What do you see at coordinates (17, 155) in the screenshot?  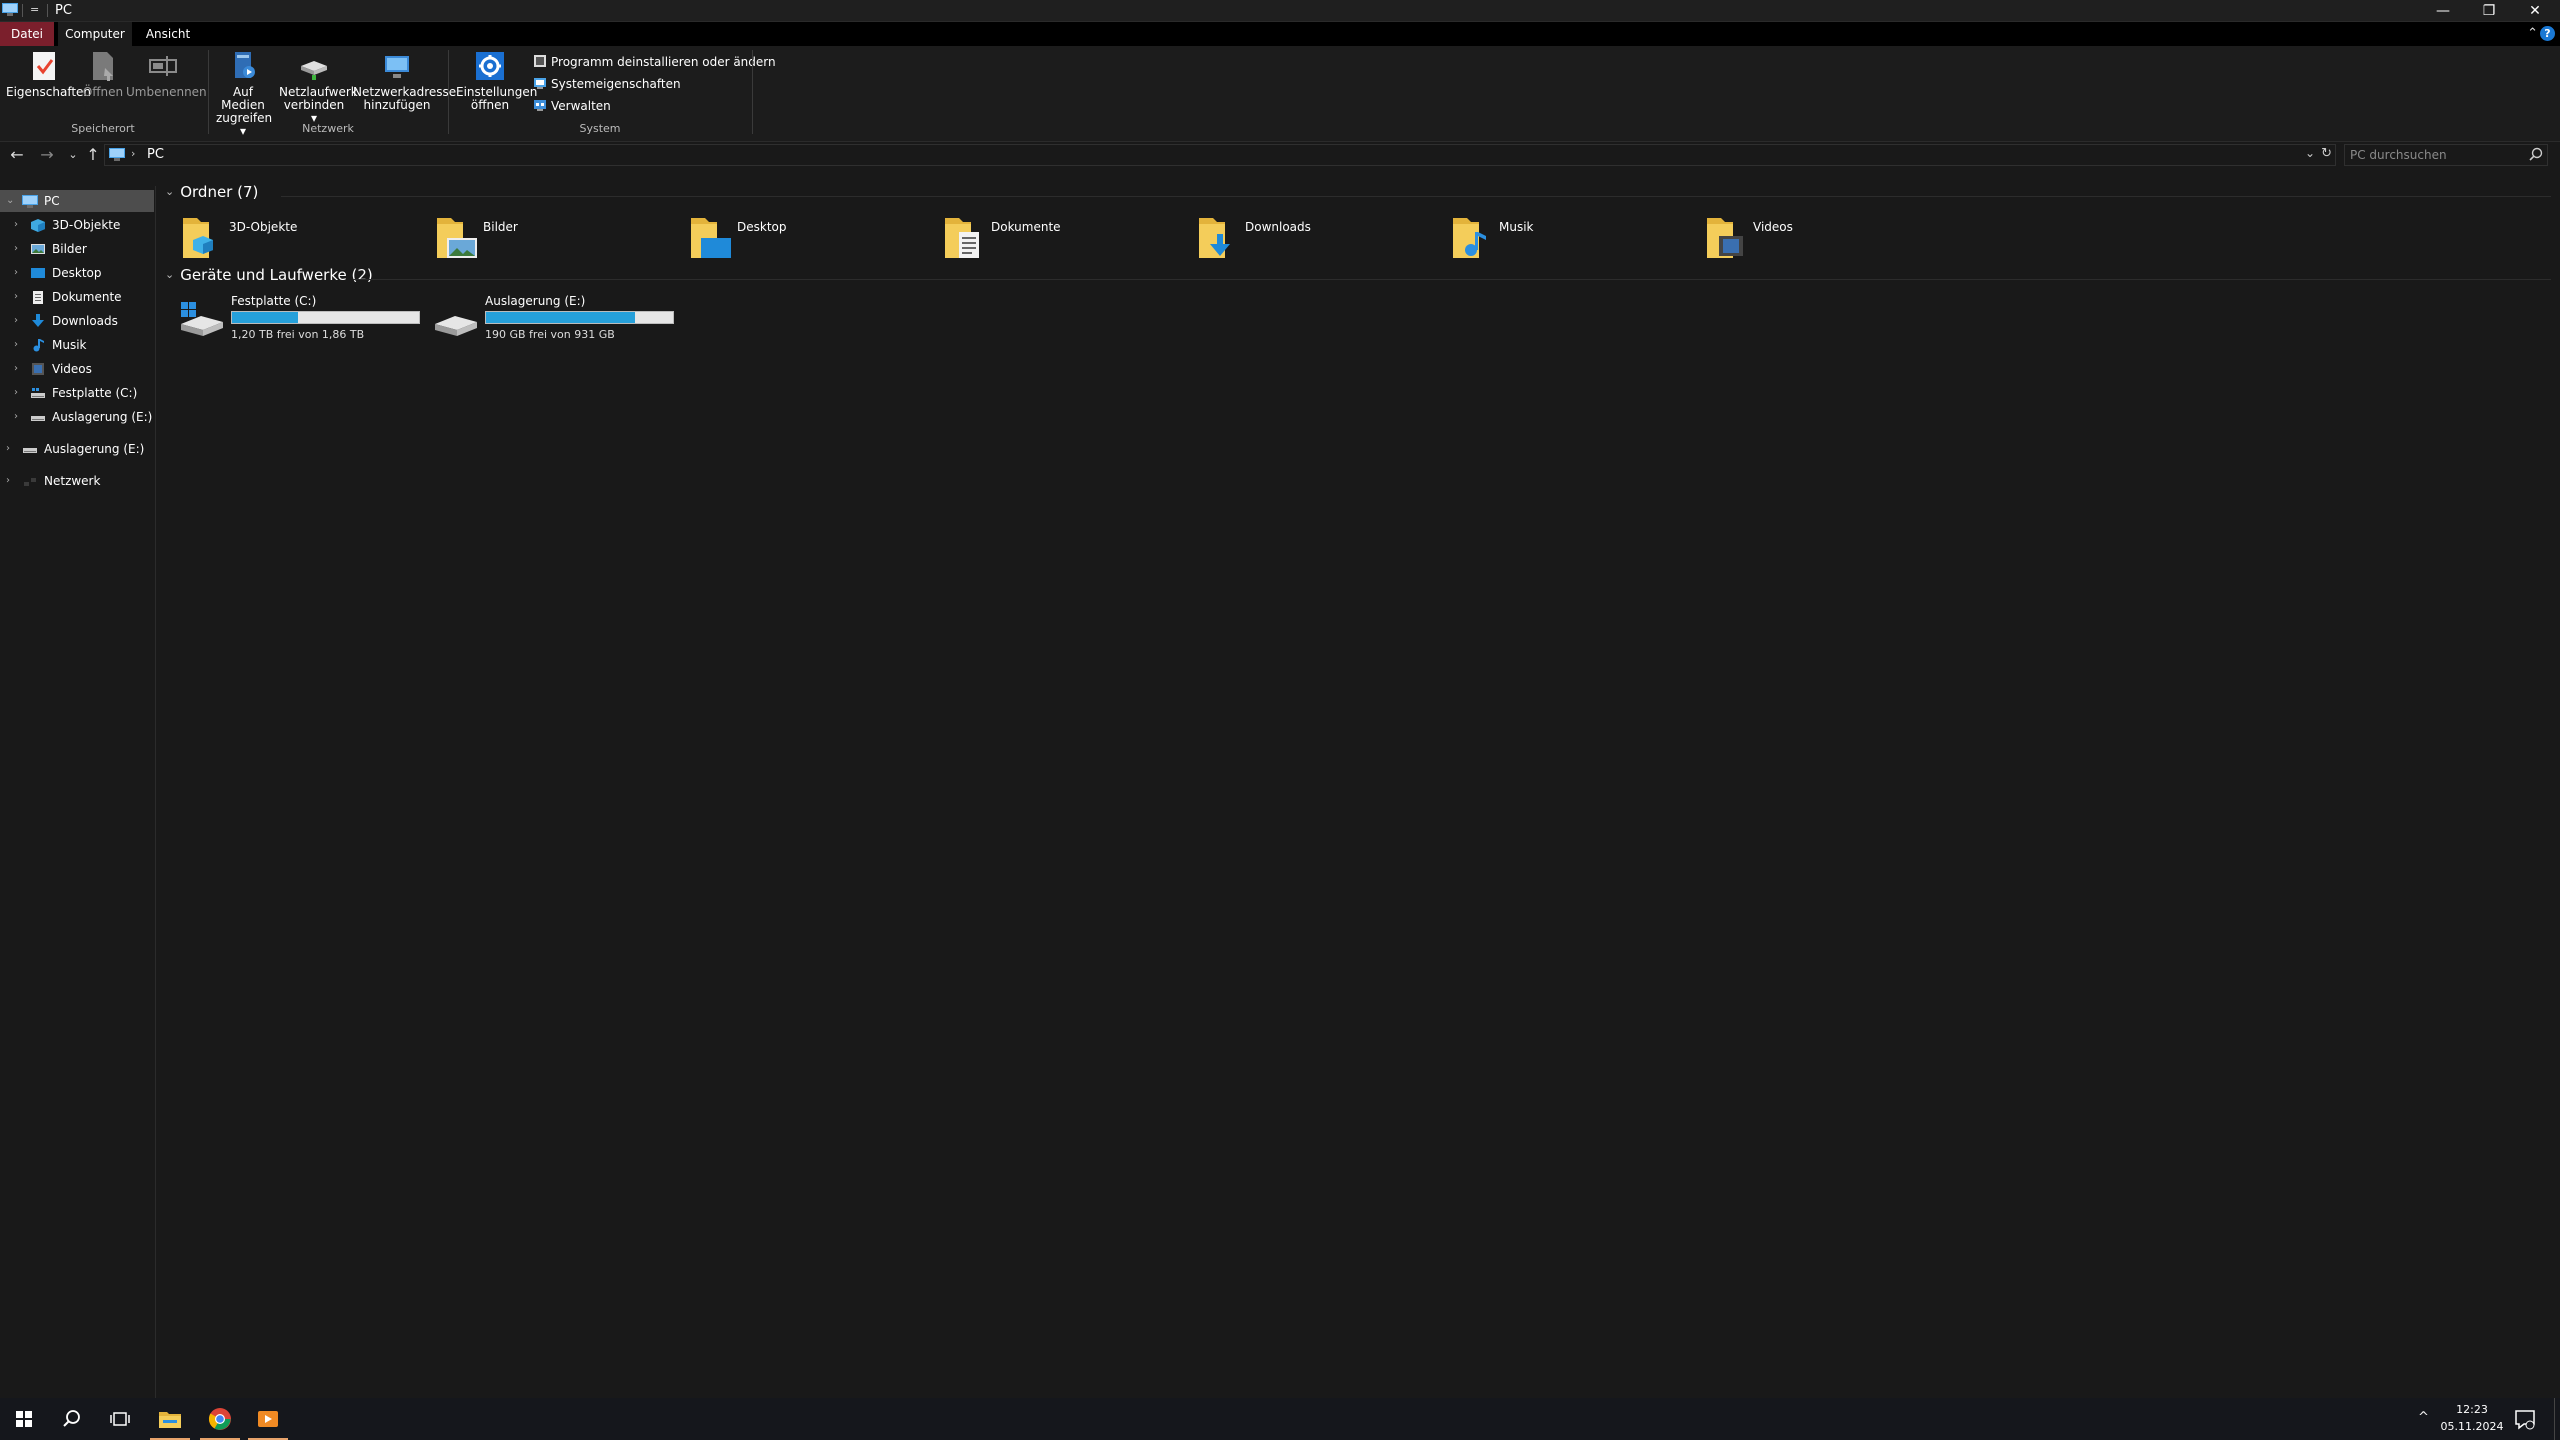 I see `back-arrow-icon: ←` at bounding box center [17, 155].